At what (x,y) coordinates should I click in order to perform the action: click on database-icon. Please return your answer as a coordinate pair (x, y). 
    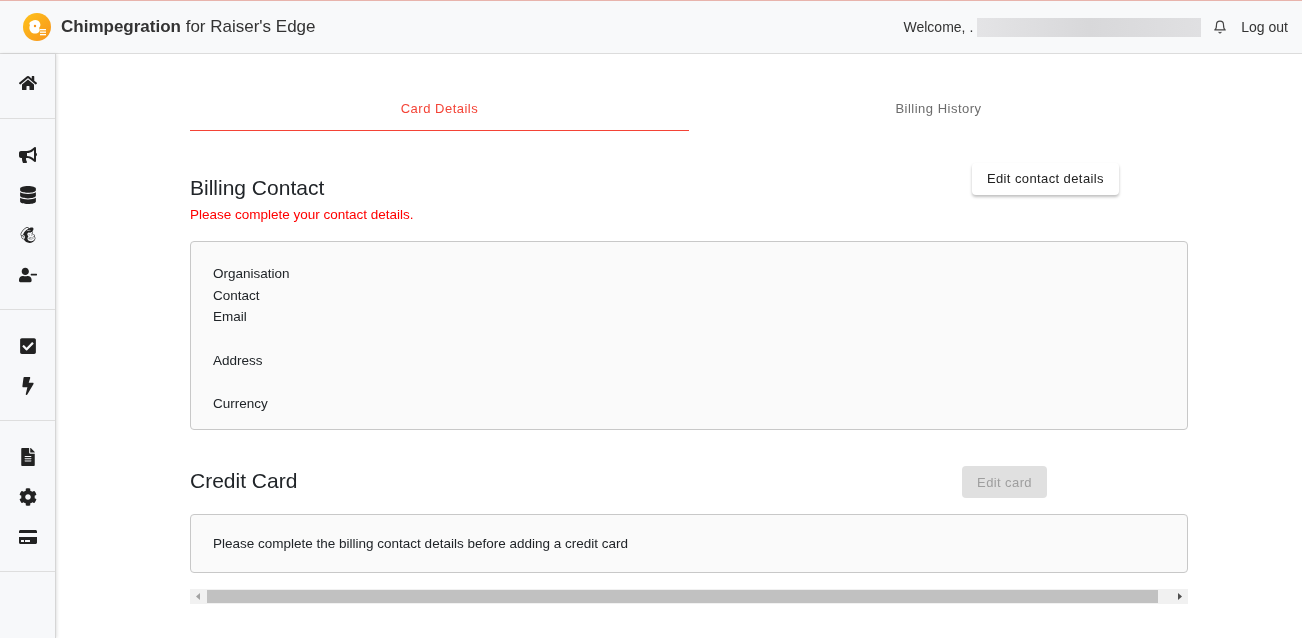
    Looking at the image, I should click on (27, 195).